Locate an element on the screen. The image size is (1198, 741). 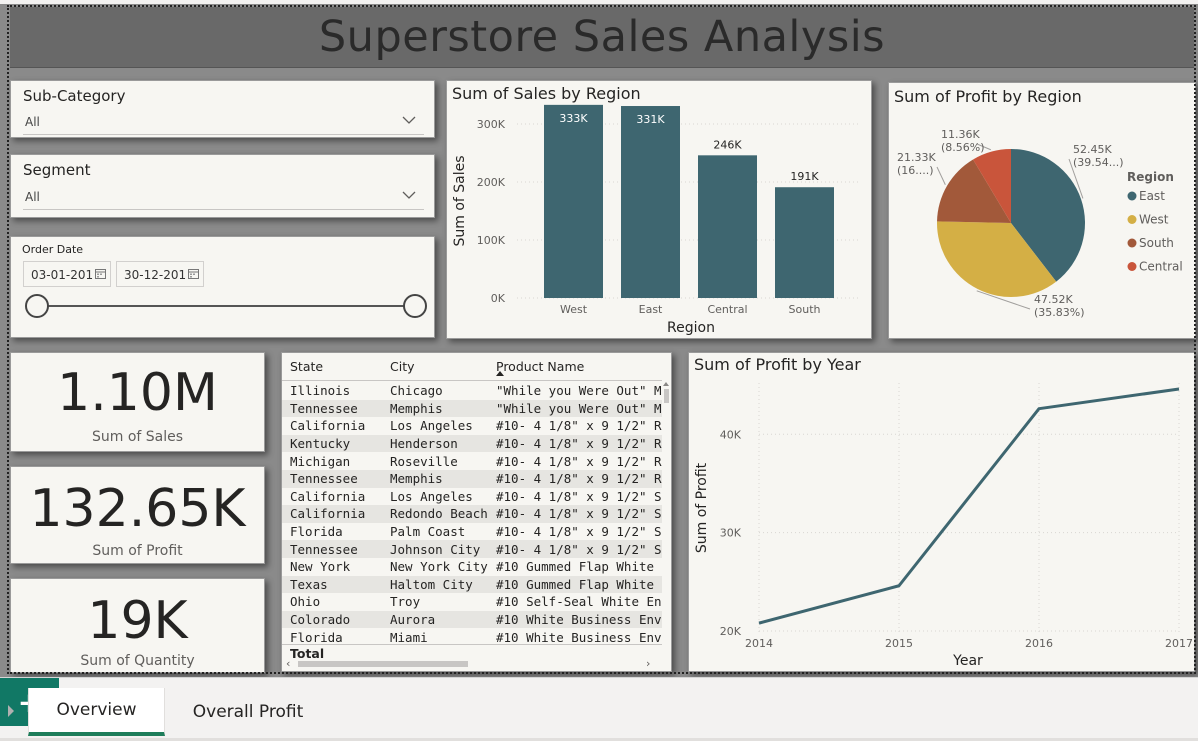
cell-state: Florida is located at coordinates (332, 531).